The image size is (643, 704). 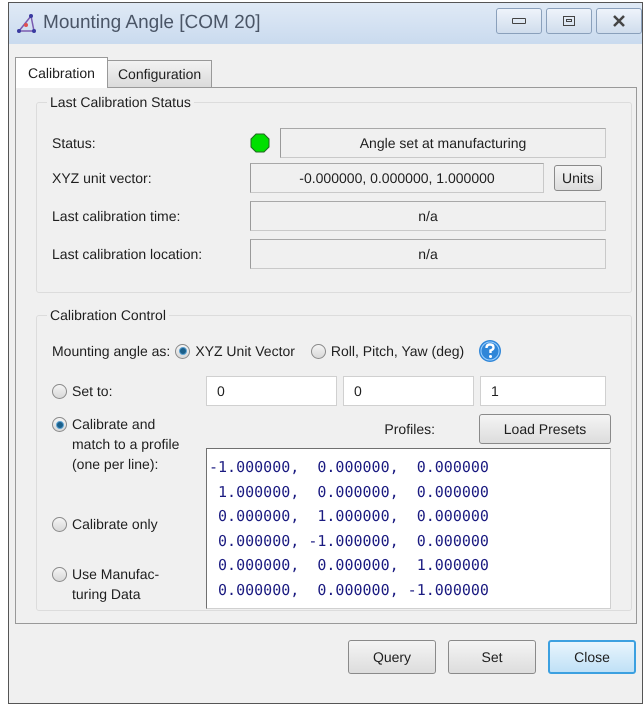 What do you see at coordinates (160, 73) in the screenshot?
I see `tab: Configuration` at bounding box center [160, 73].